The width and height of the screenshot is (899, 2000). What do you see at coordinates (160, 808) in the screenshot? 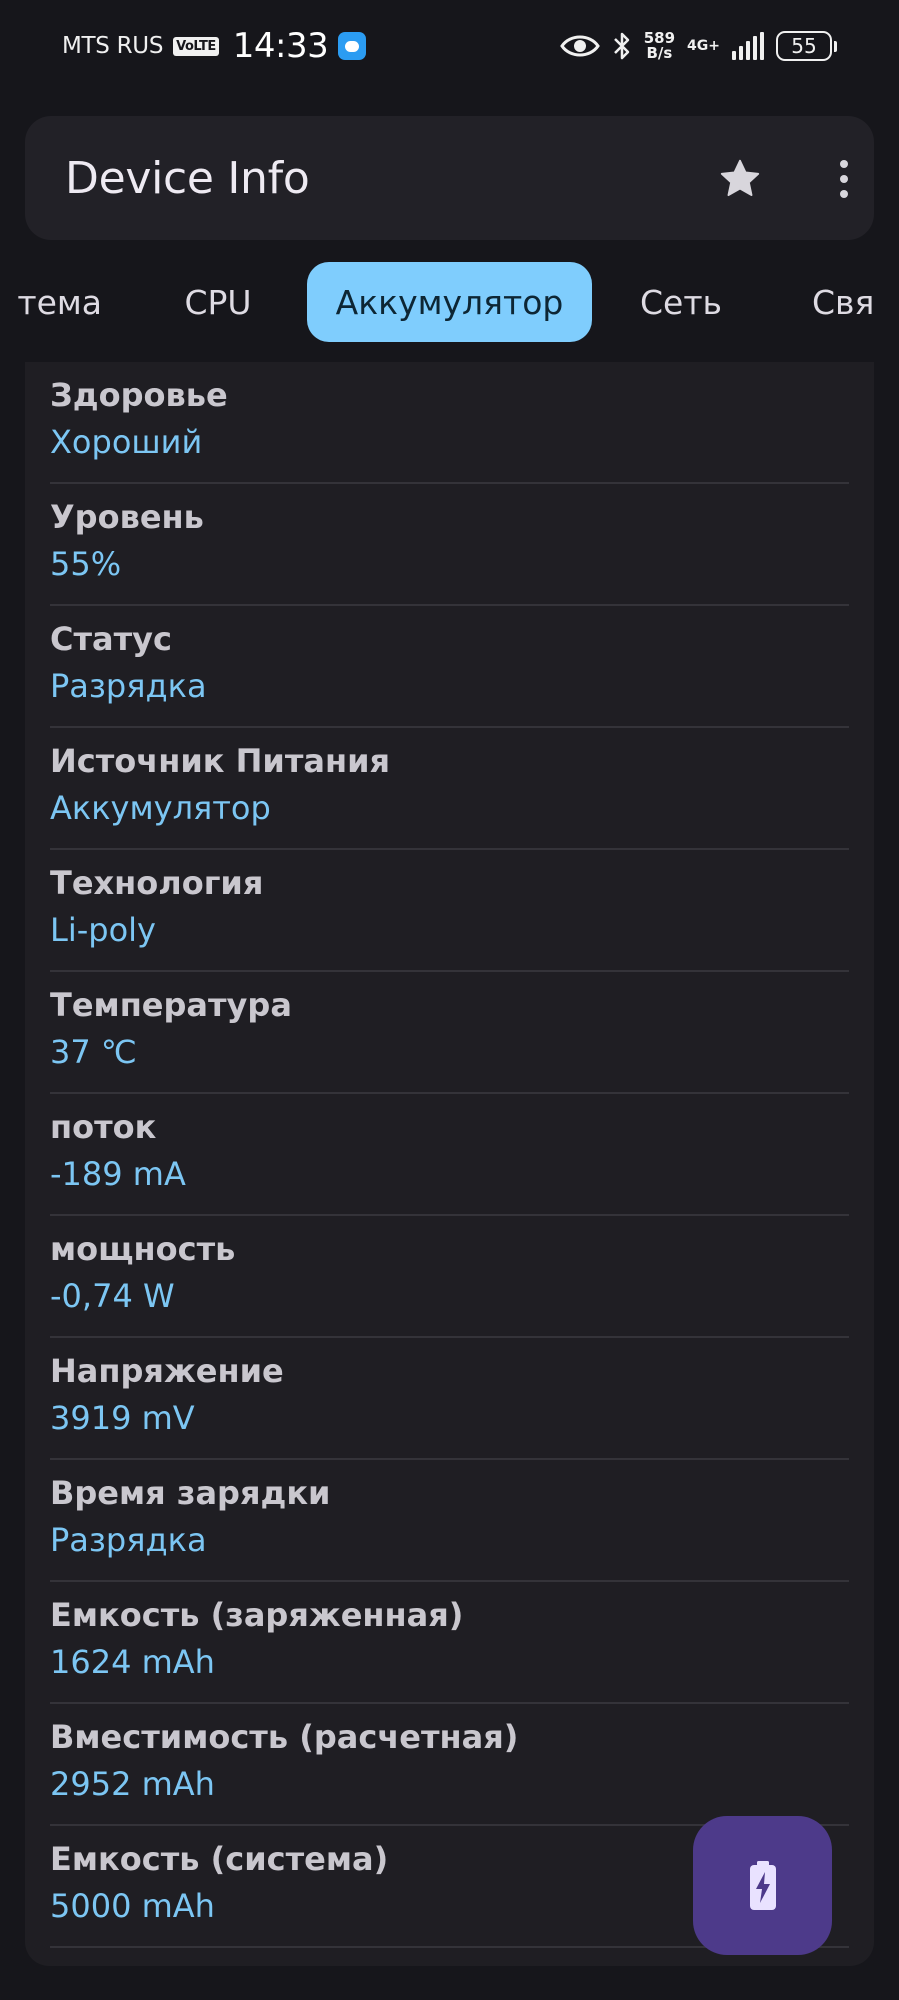
I see `row-value: Аккумулятор` at bounding box center [160, 808].